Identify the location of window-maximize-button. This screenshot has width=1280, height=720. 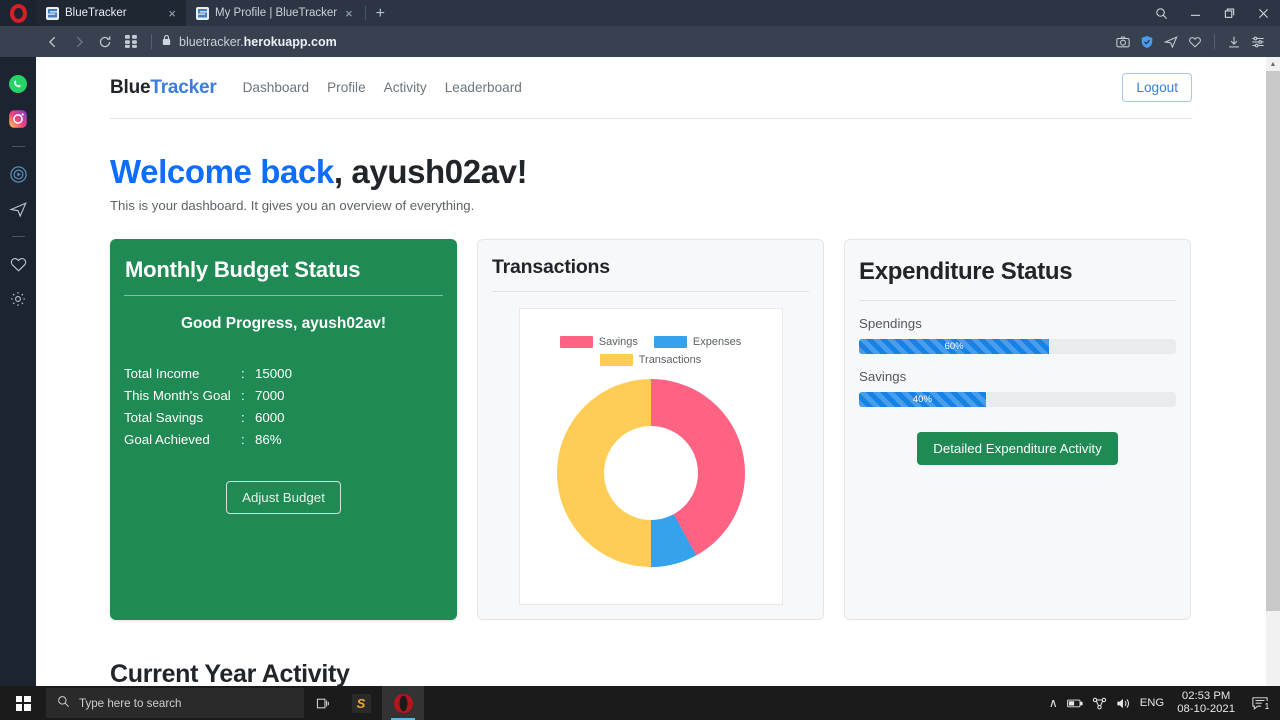
(1229, 13).